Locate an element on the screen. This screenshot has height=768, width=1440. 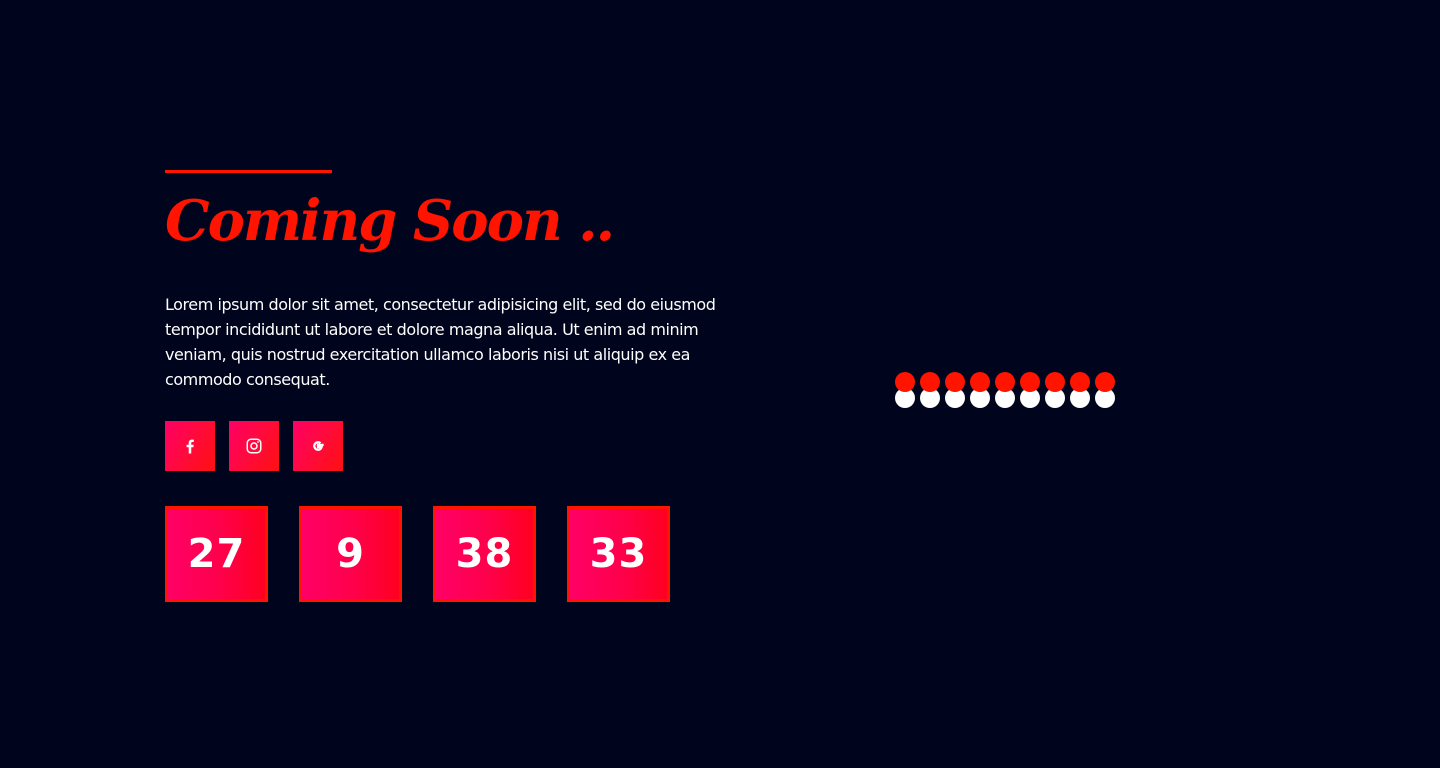
countdown-seconds-value: 33 is located at coordinates (618, 554).